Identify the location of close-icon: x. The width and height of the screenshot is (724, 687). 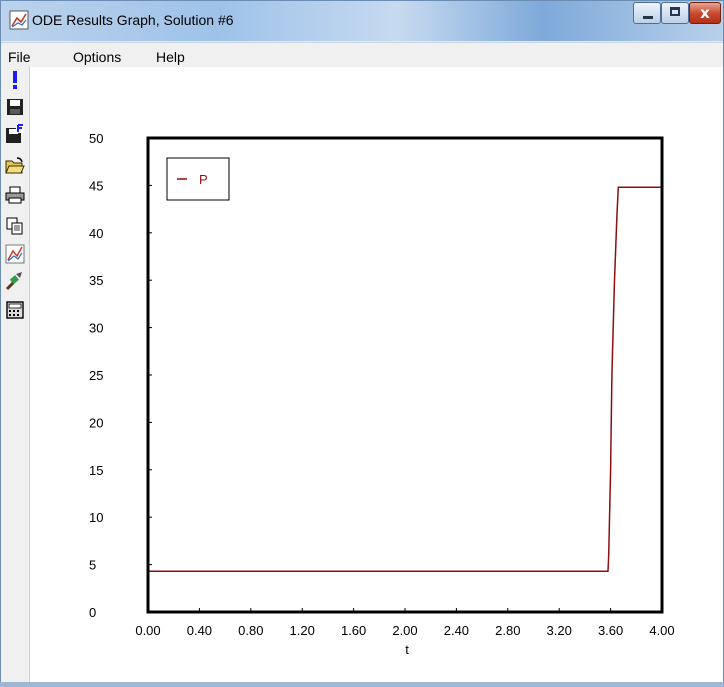
(705, 13).